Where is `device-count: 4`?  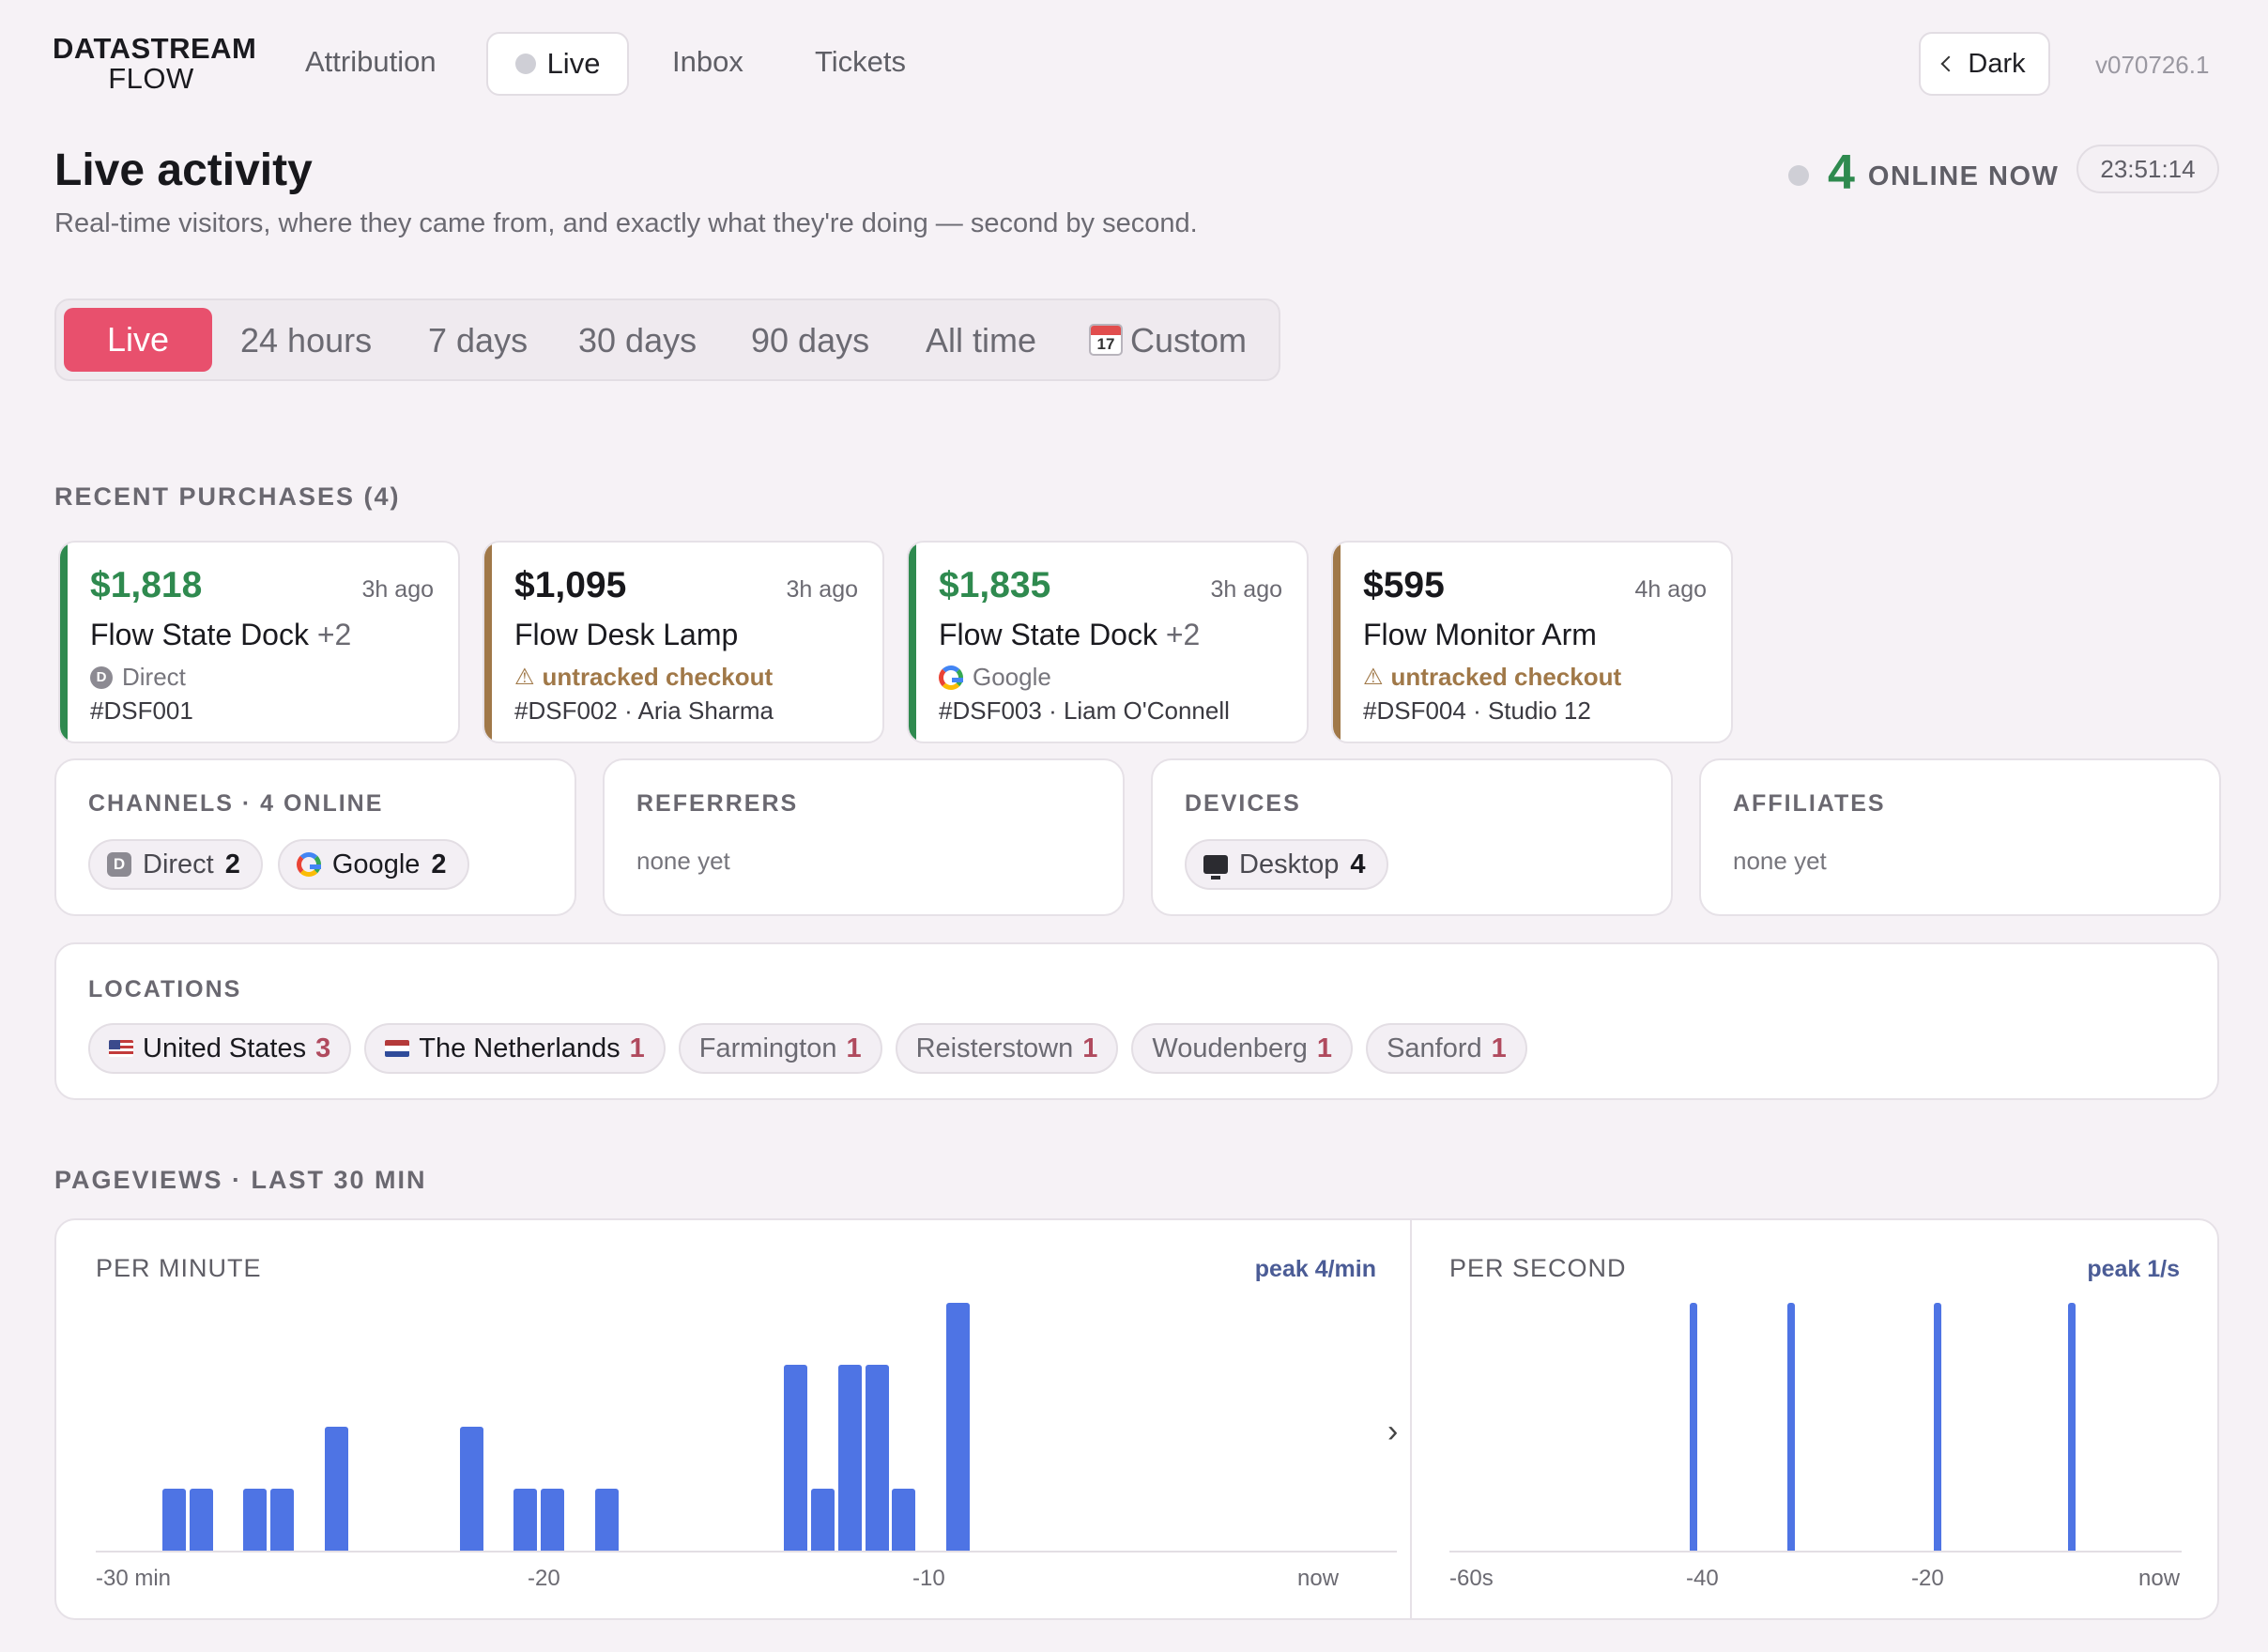
device-count: 4 is located at coordinates (1358, 864).